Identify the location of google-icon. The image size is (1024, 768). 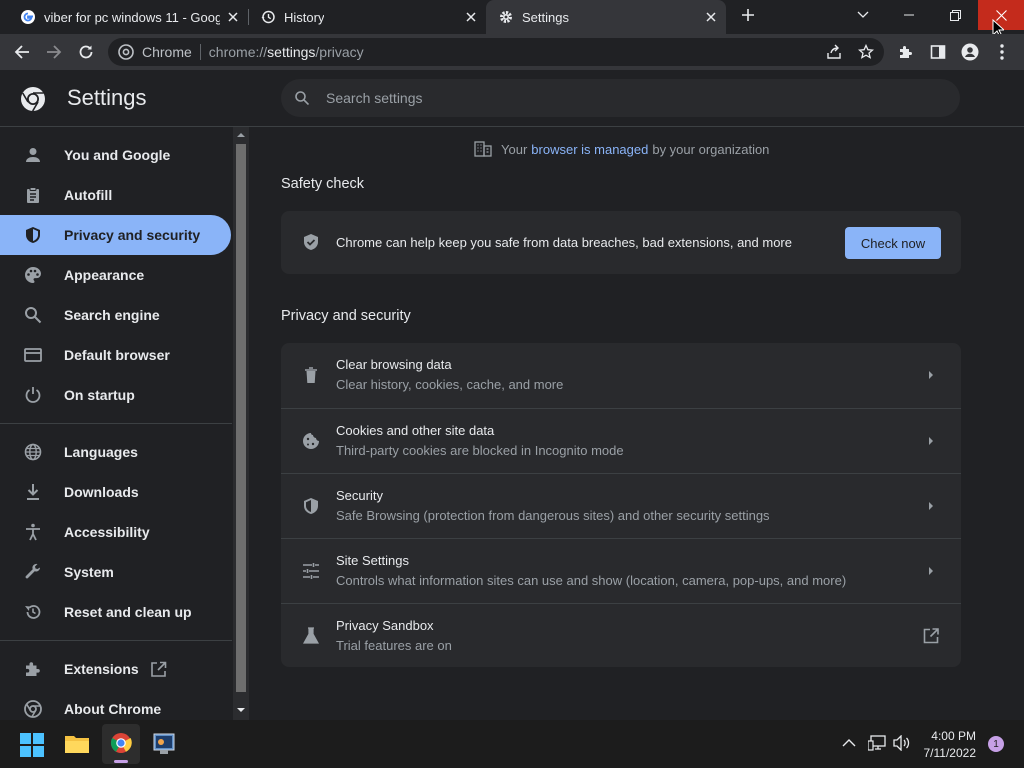
(28, 17).